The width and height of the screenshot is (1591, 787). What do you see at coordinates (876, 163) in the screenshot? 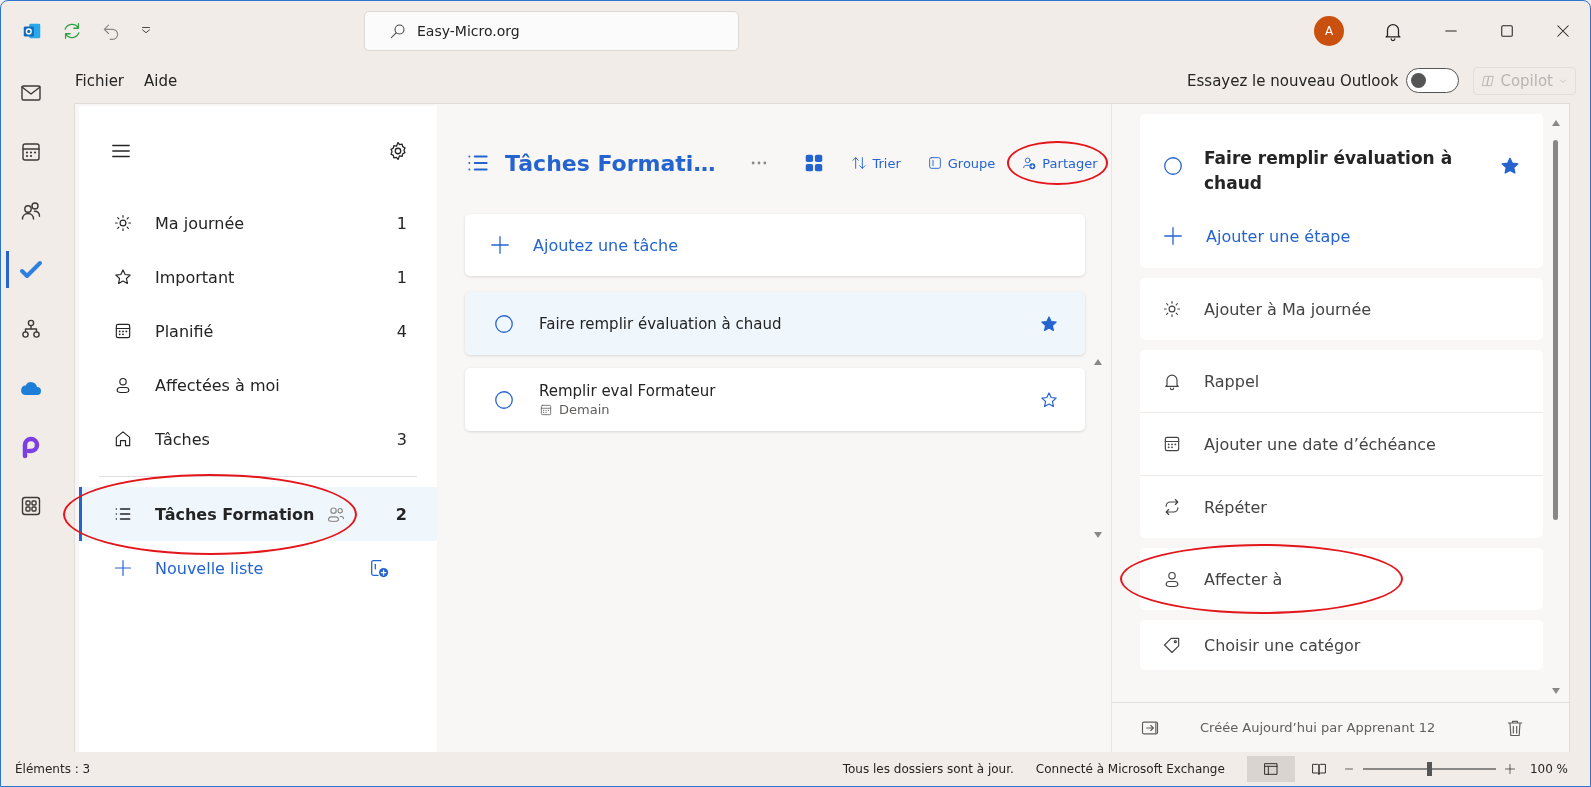
I see `toolbar-button: Trier` at bounding box center [876, 163].